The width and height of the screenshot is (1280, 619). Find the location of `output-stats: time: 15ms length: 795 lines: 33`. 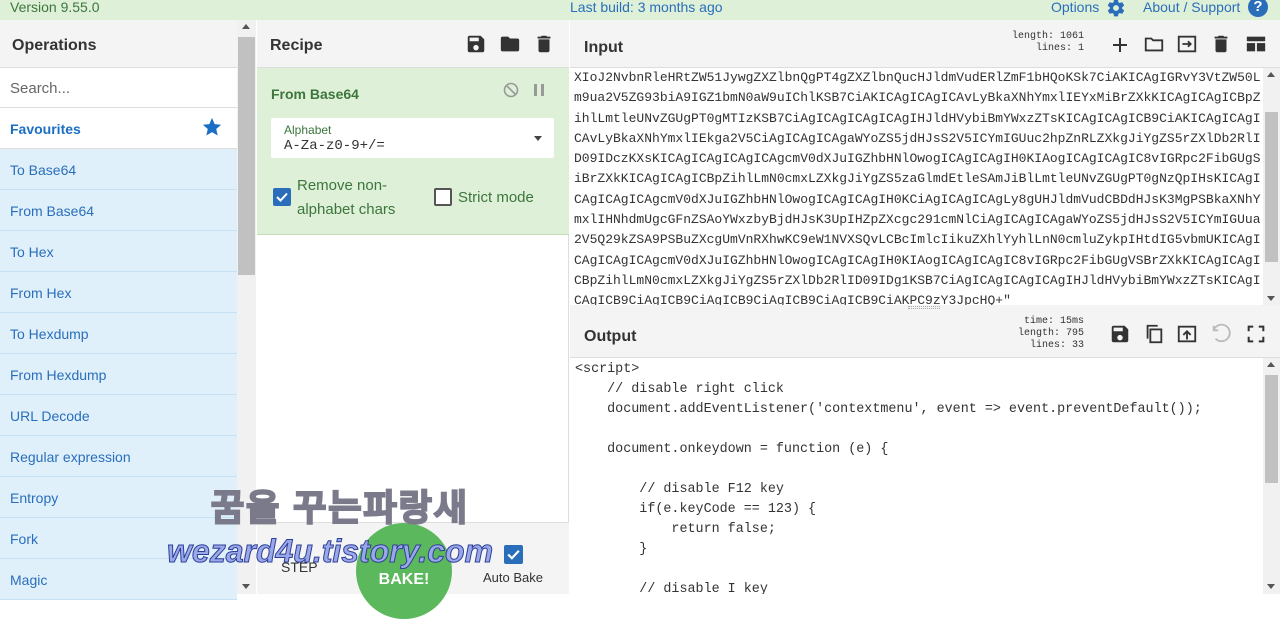

output-stats: time: 15ms length: 795 lines: 33 is located at coordinates (1047, 334).